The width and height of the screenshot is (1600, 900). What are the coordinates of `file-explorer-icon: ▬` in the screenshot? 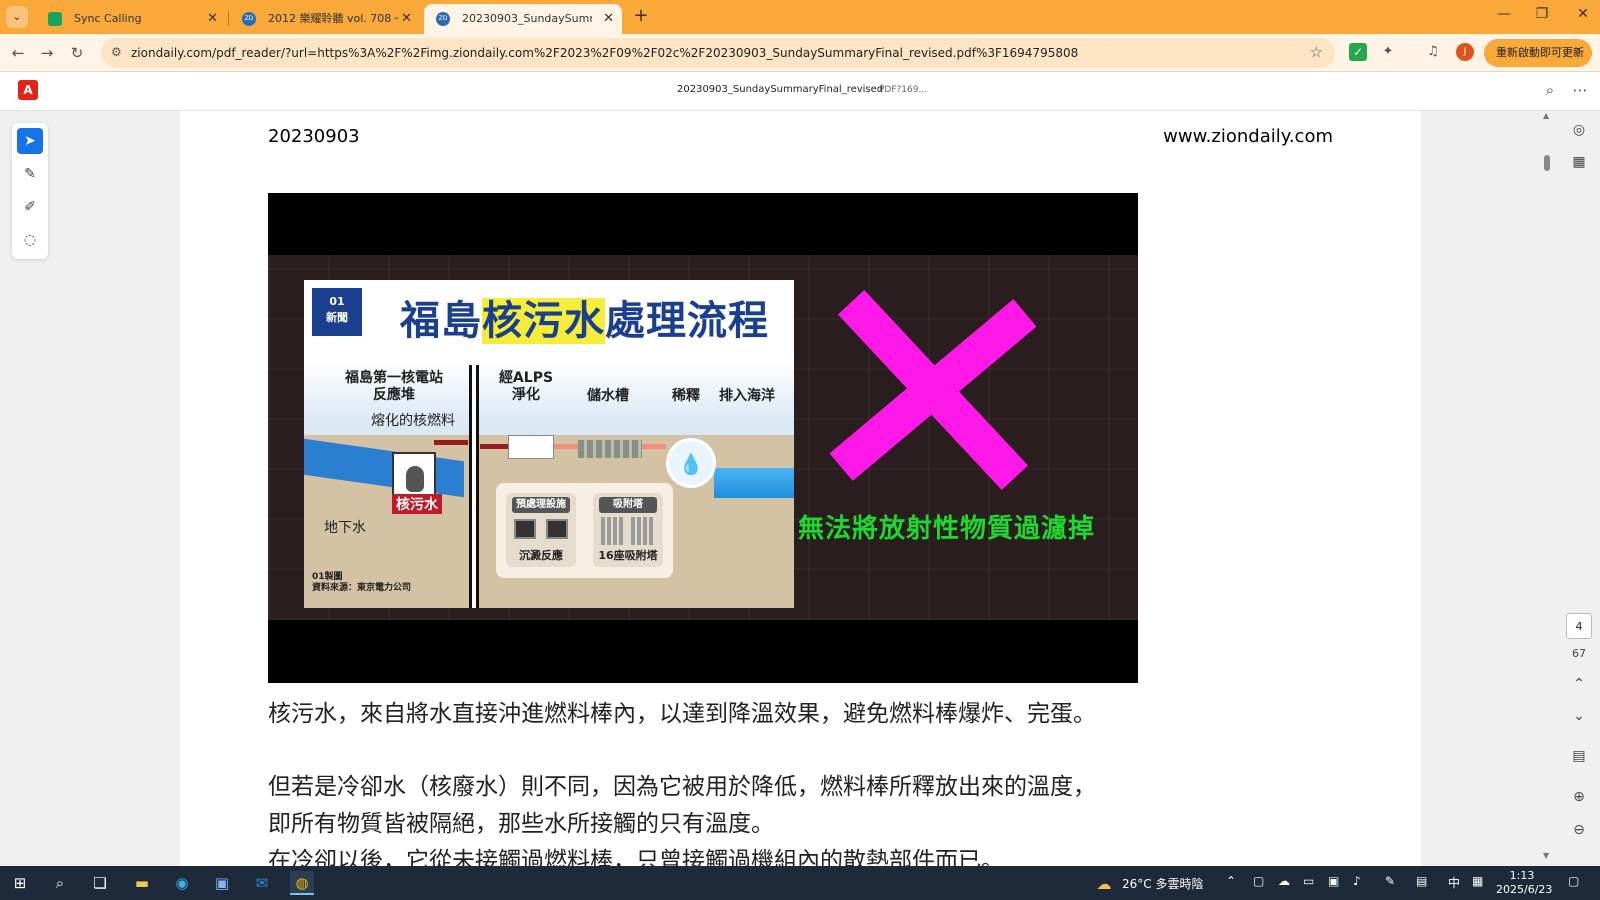 It's located at (142, 883).